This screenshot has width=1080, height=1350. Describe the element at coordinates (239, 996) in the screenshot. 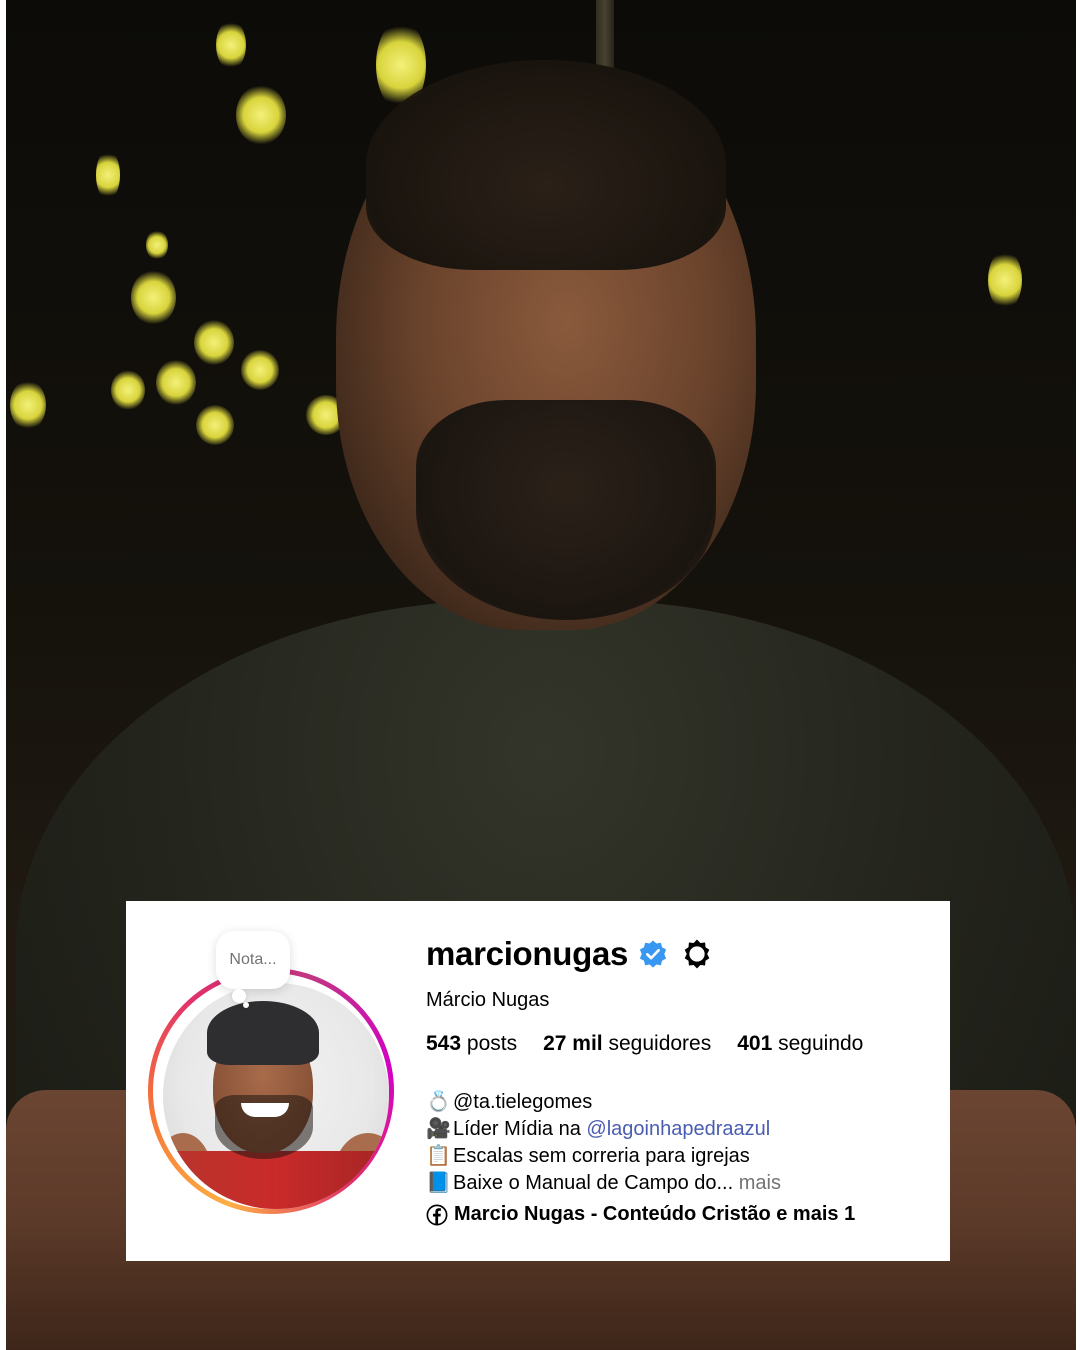

I see `note-bubble-tail` at that location.